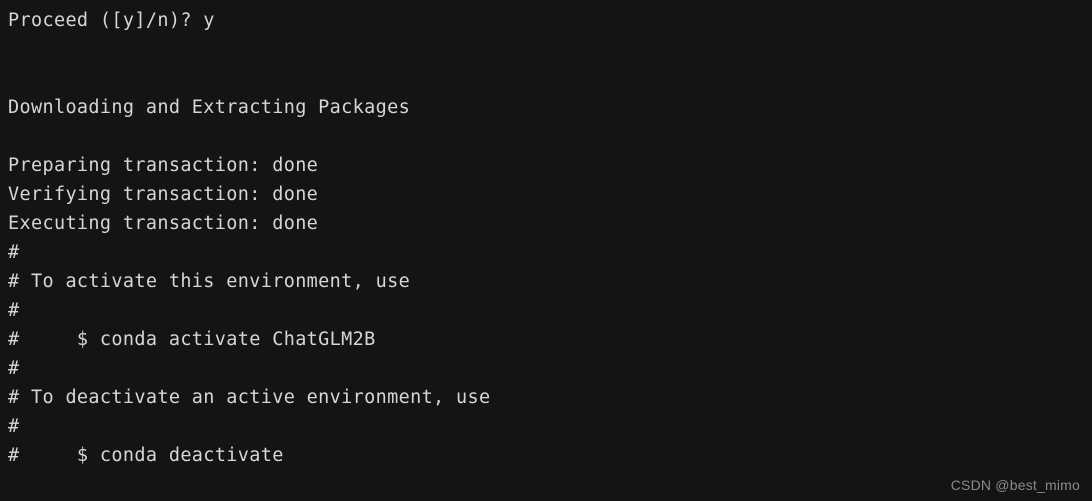  Describe the element at coordinates (1015, 485) in the screenshot. I see `watermark: CSDN @best_mimo` at that location.